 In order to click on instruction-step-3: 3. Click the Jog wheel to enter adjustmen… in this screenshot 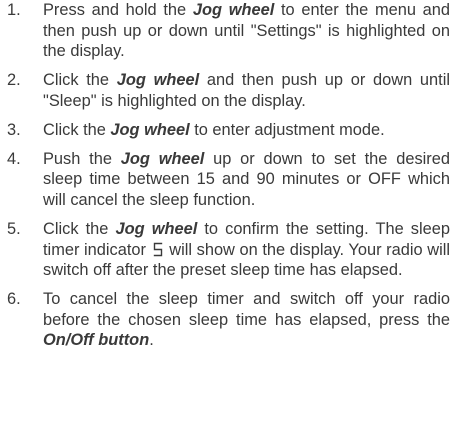, I will do `click(230, 130)`.